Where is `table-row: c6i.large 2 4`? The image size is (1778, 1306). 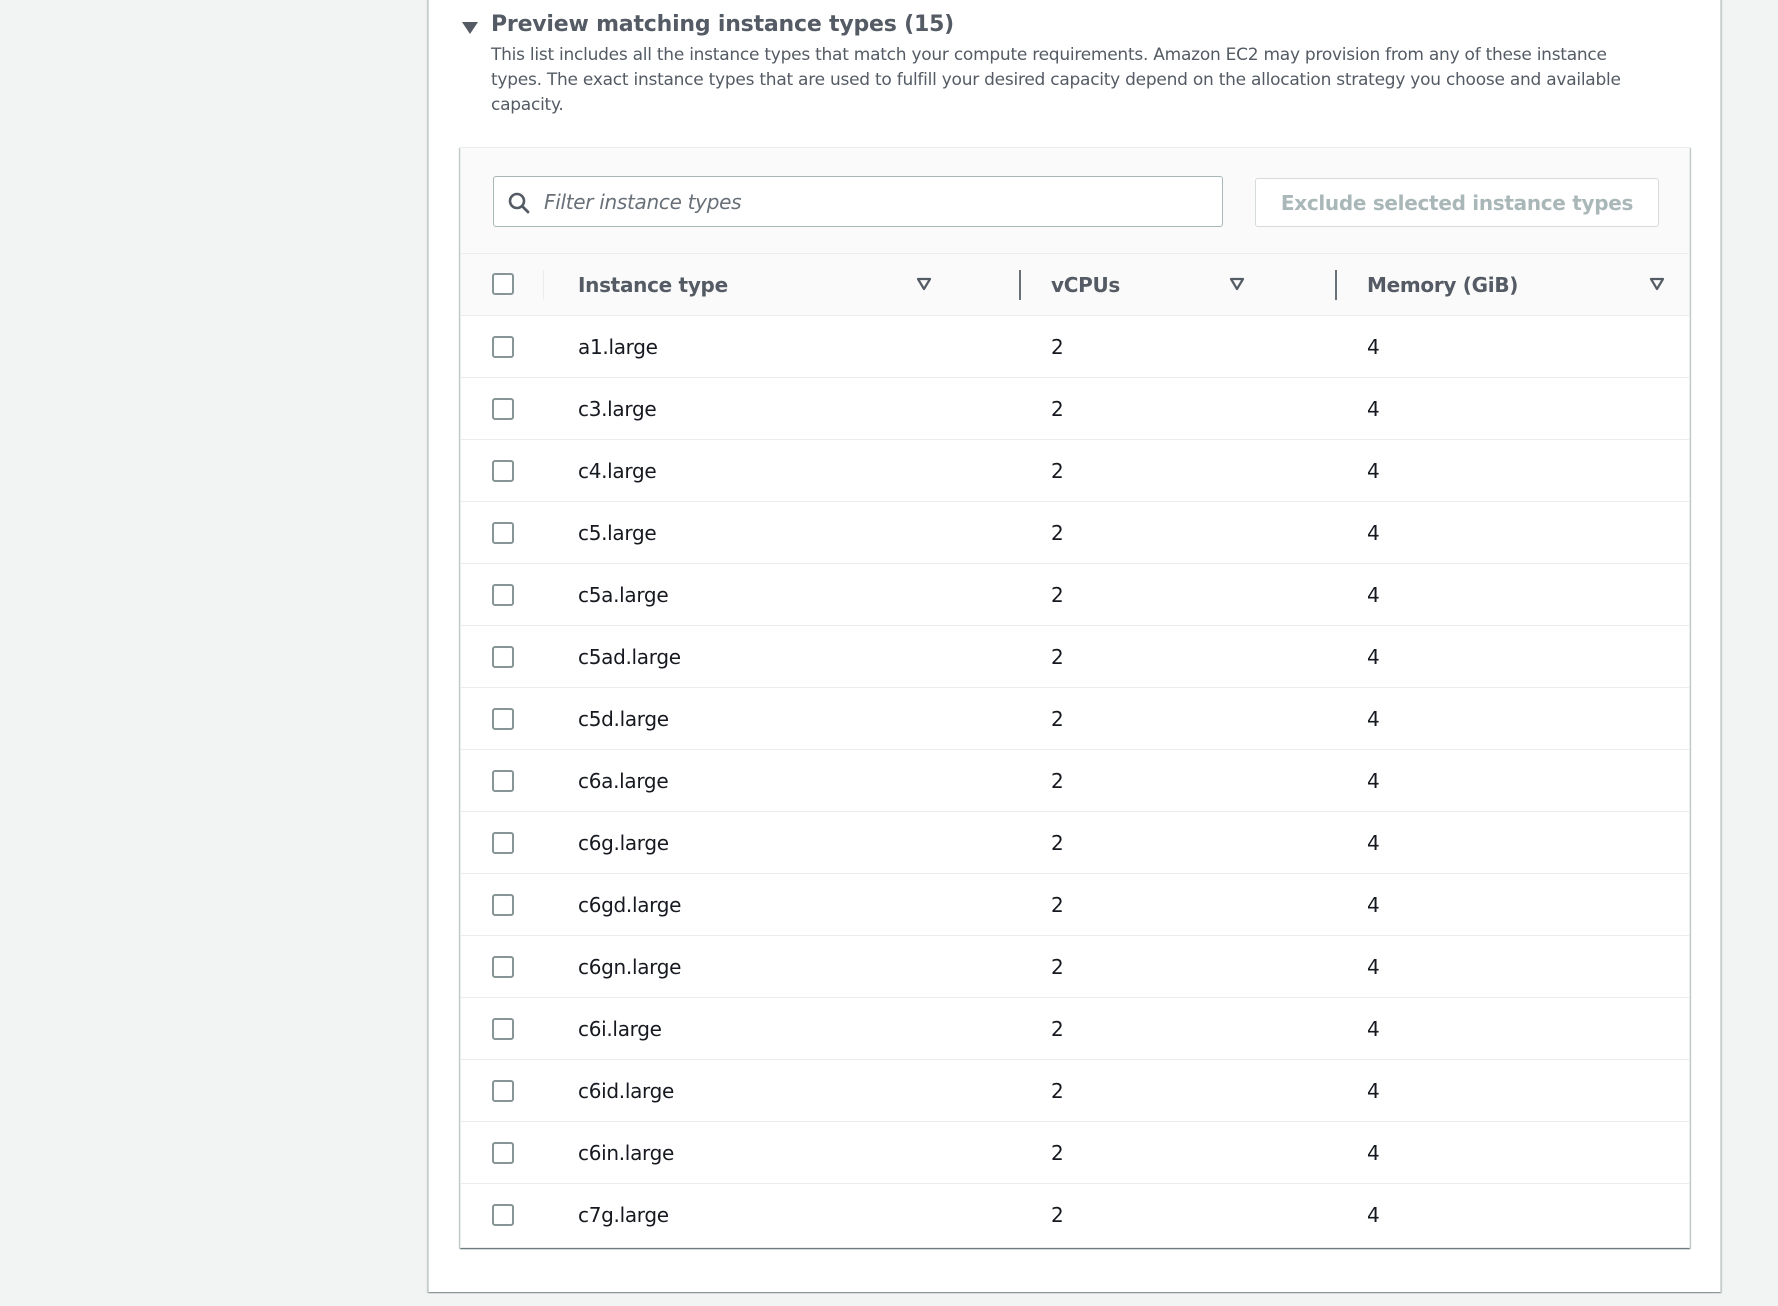 table-row: c6i.large 2 4 is located at coordinates (1075, 1029).